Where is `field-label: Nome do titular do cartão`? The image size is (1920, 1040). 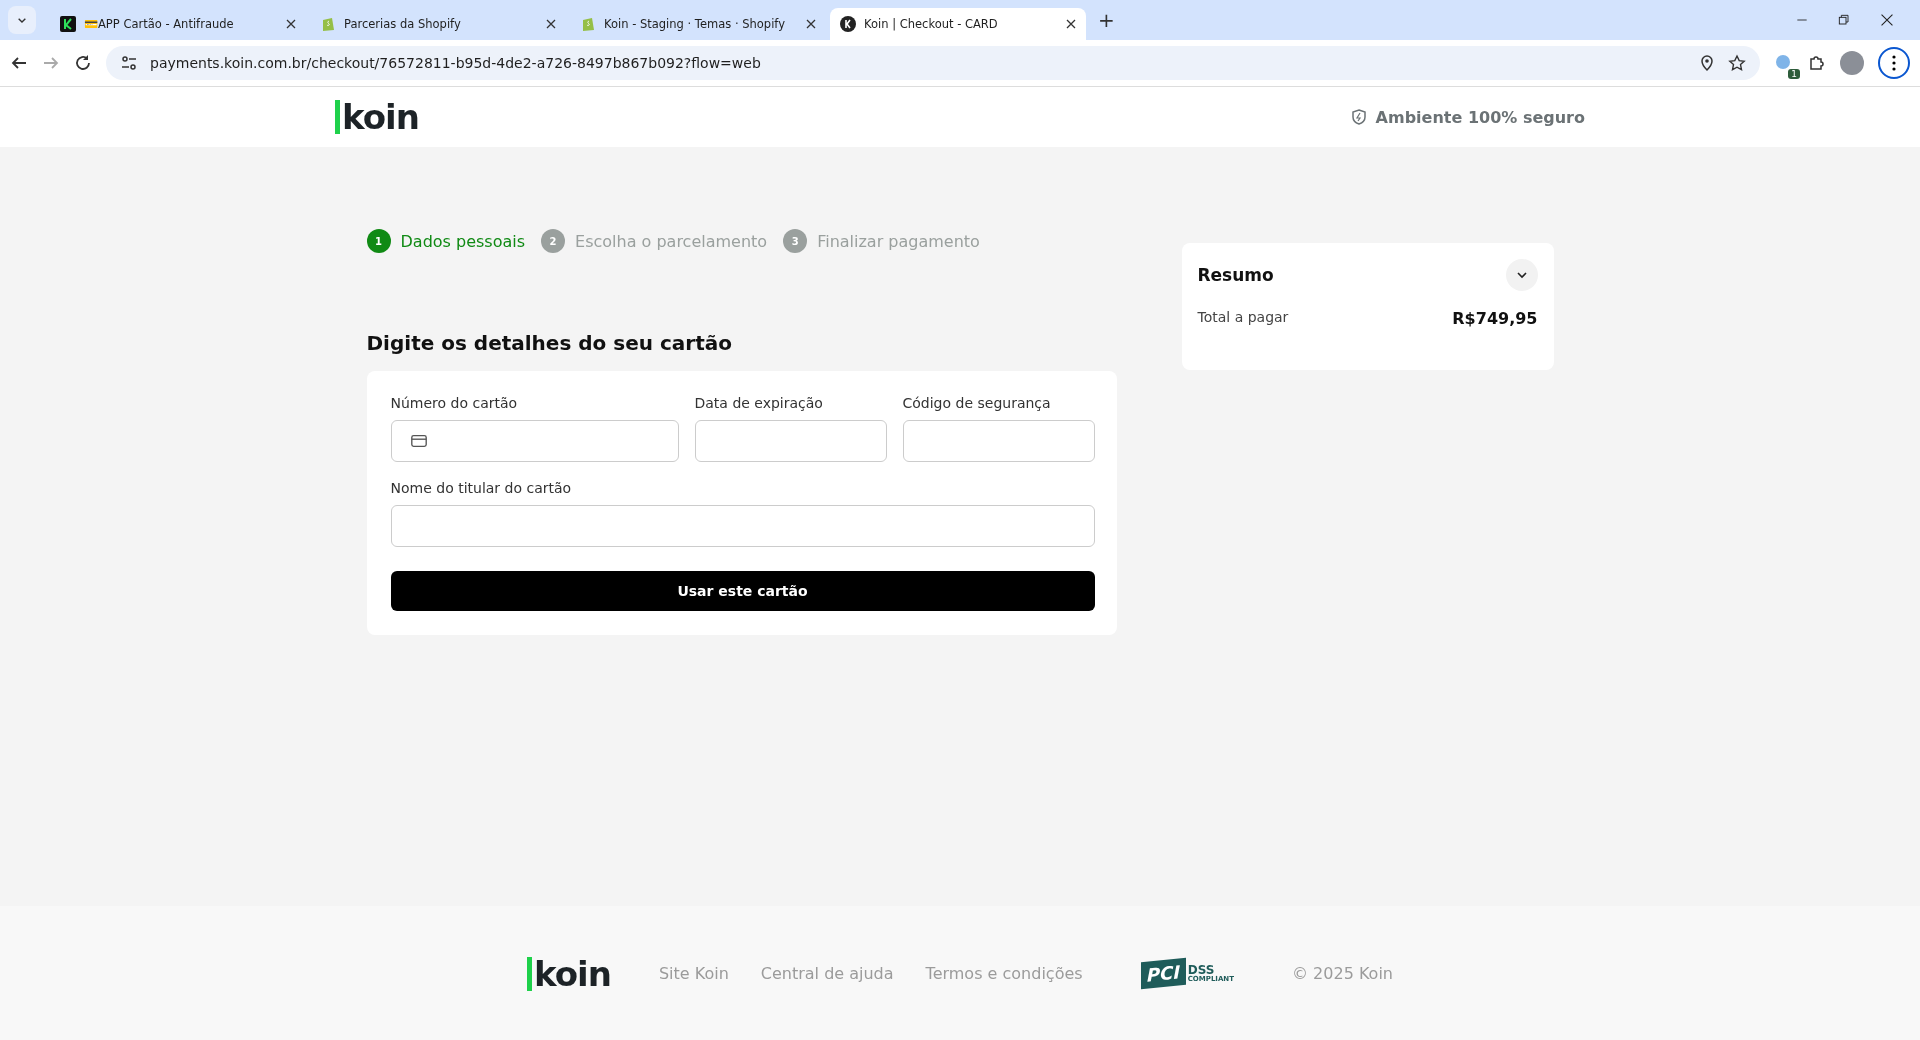 field-label: Nome do titular do cartão is located at coordinates (481, 488).